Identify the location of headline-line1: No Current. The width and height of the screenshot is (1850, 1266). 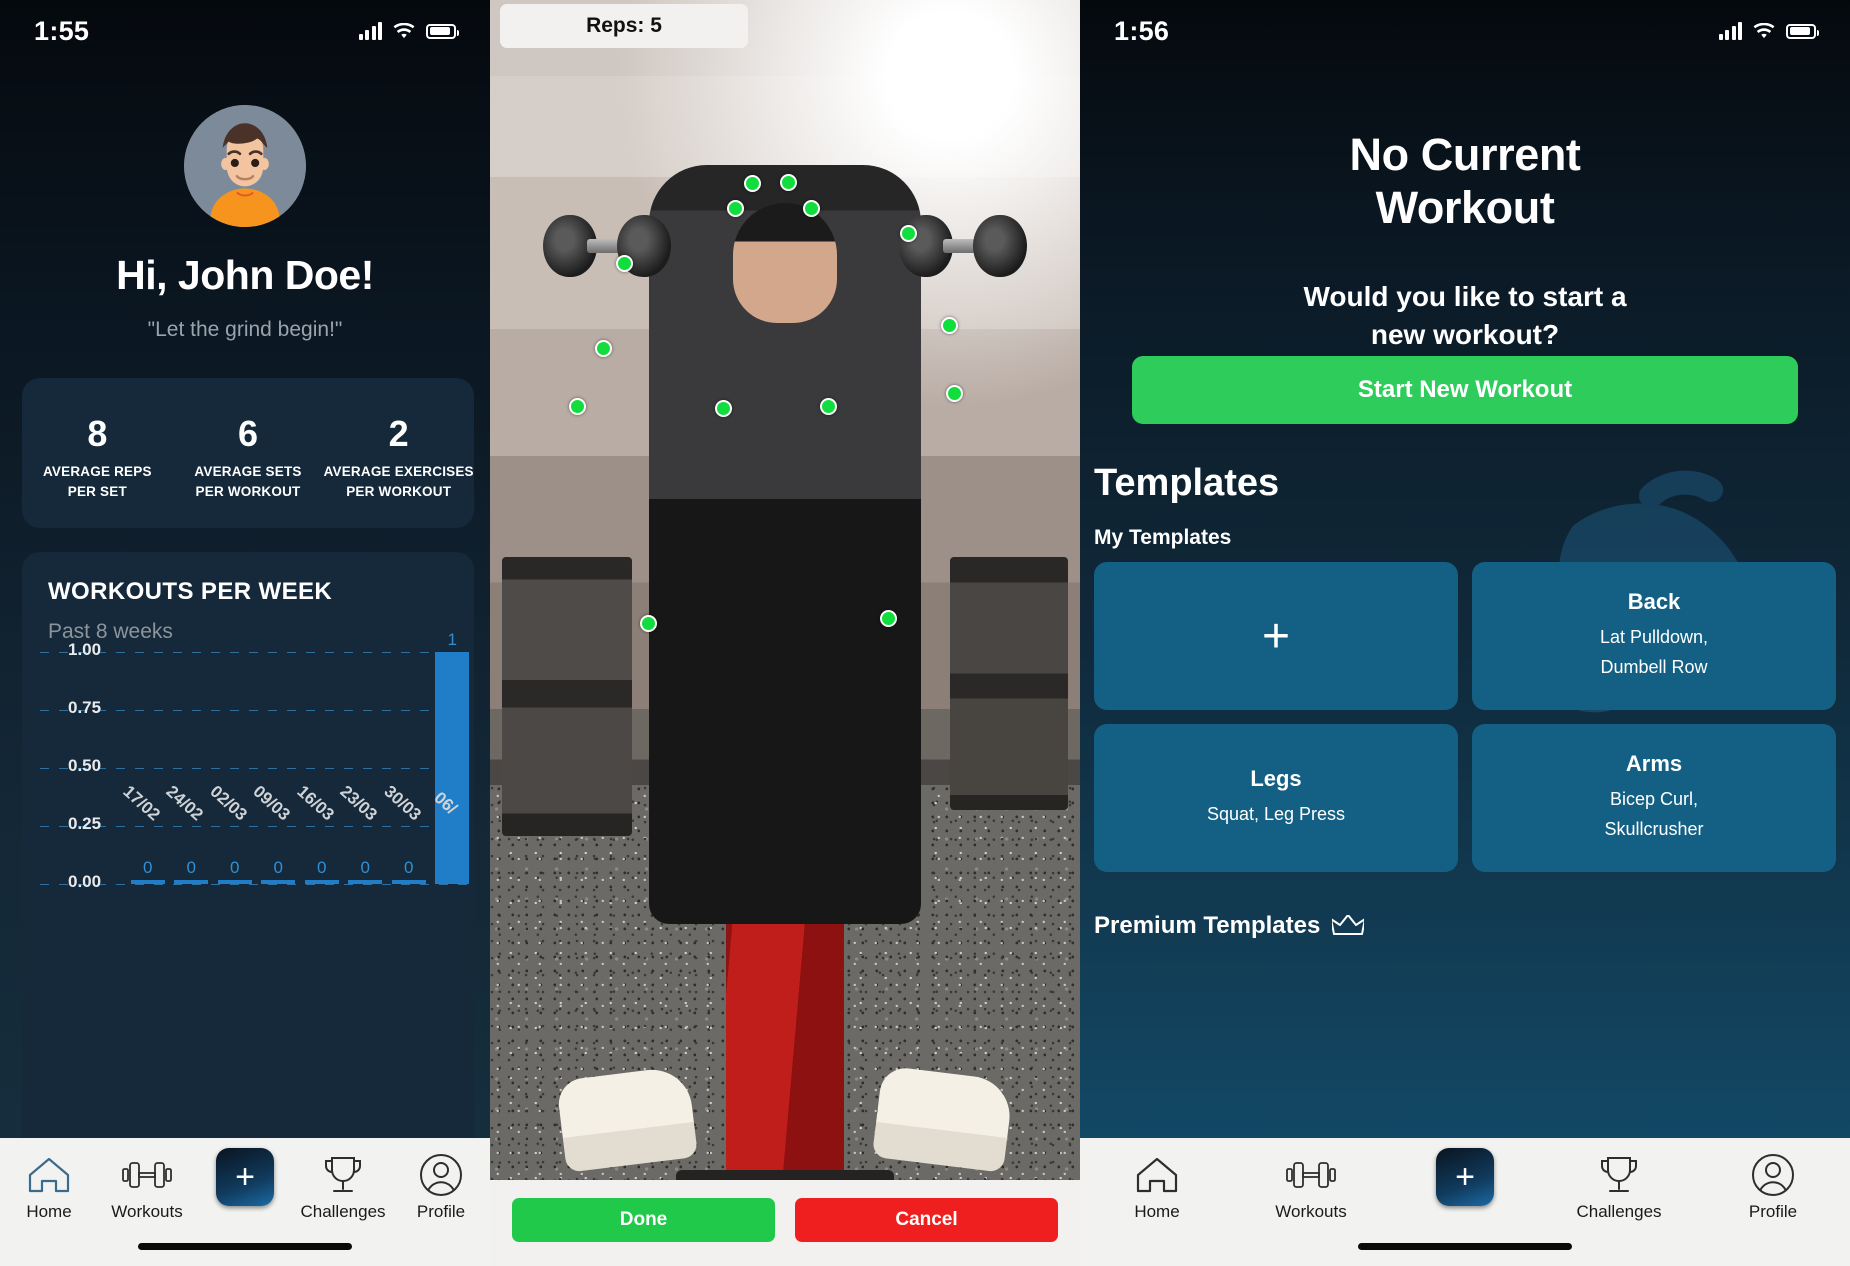
(1465, 154).